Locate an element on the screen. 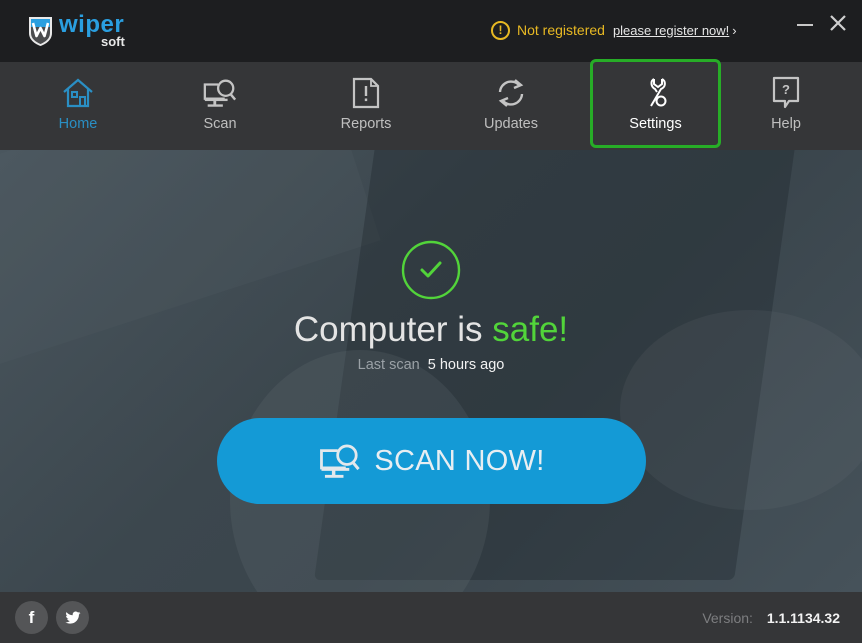  status-safe-text: safe! is located at coordinates (530, 329).